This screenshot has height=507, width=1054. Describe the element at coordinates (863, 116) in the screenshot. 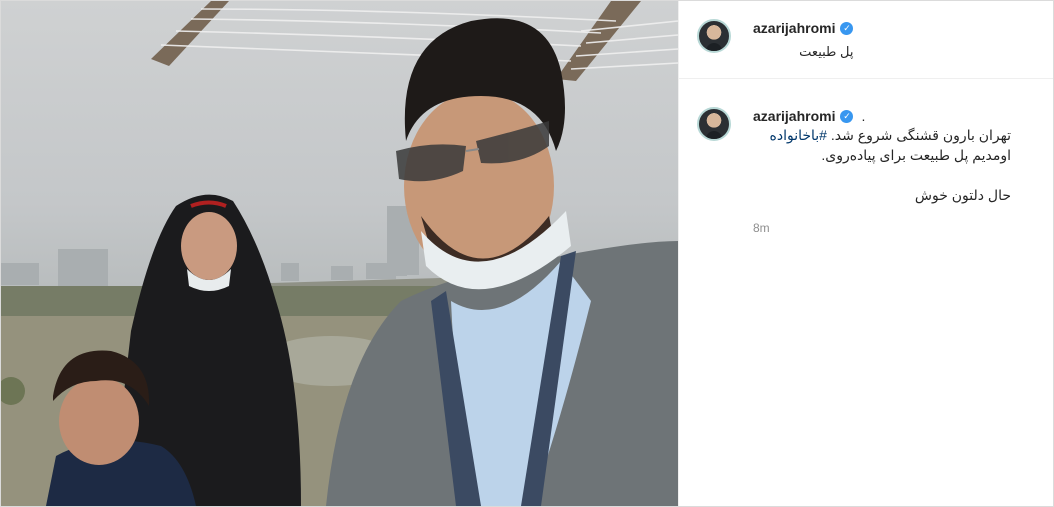

I see `caption-lead: .` at that location.